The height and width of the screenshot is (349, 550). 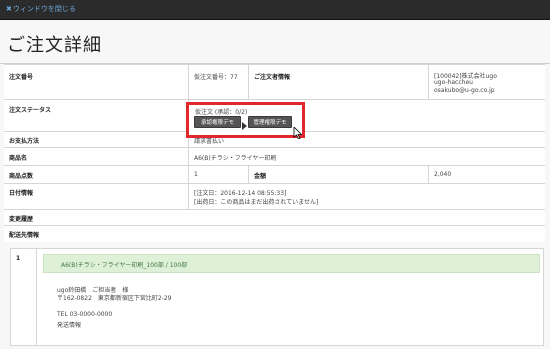 What do you see at coordinates (274, 218) in the screenshot?
I see `history-row: 変更履歴` at bounding box center [274, 218].